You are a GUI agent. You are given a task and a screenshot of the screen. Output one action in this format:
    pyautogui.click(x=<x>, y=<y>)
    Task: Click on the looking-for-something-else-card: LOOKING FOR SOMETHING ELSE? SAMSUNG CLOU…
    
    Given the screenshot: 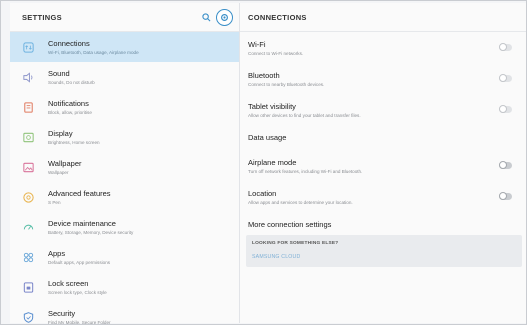 What is the action you would take?
    pyautogui.click(x=384, y=251)
    